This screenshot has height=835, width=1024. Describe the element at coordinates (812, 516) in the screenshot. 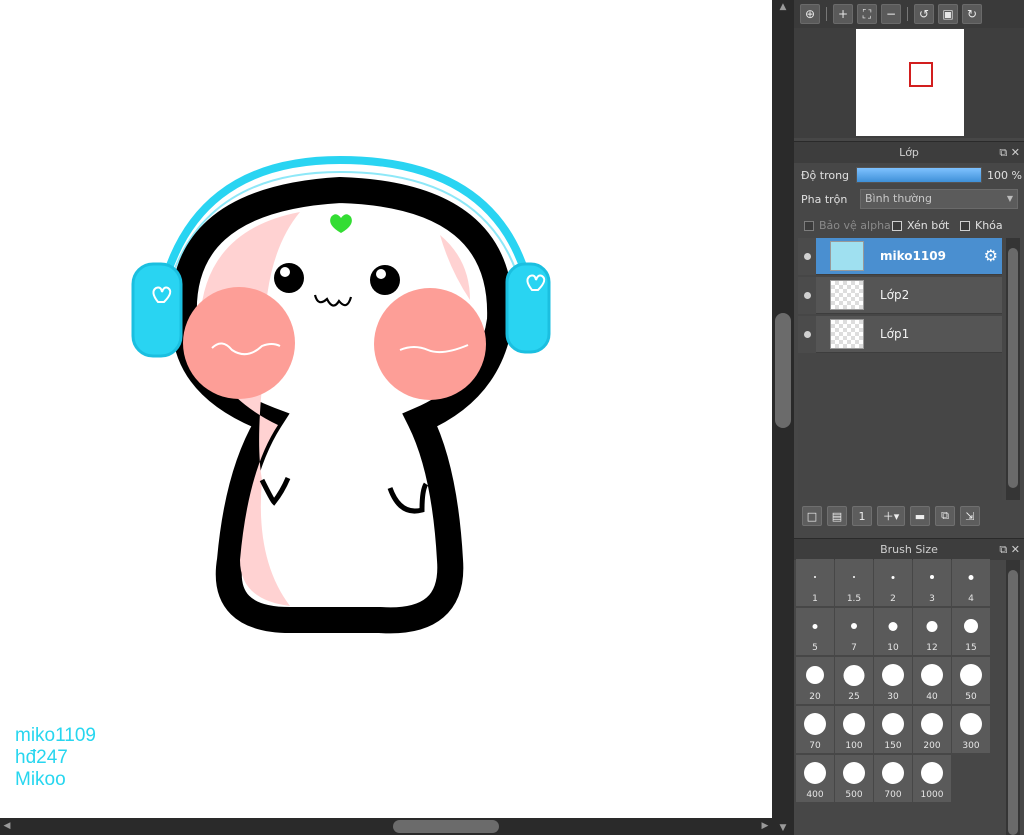

I see `new-layer-icon: □` at that location.